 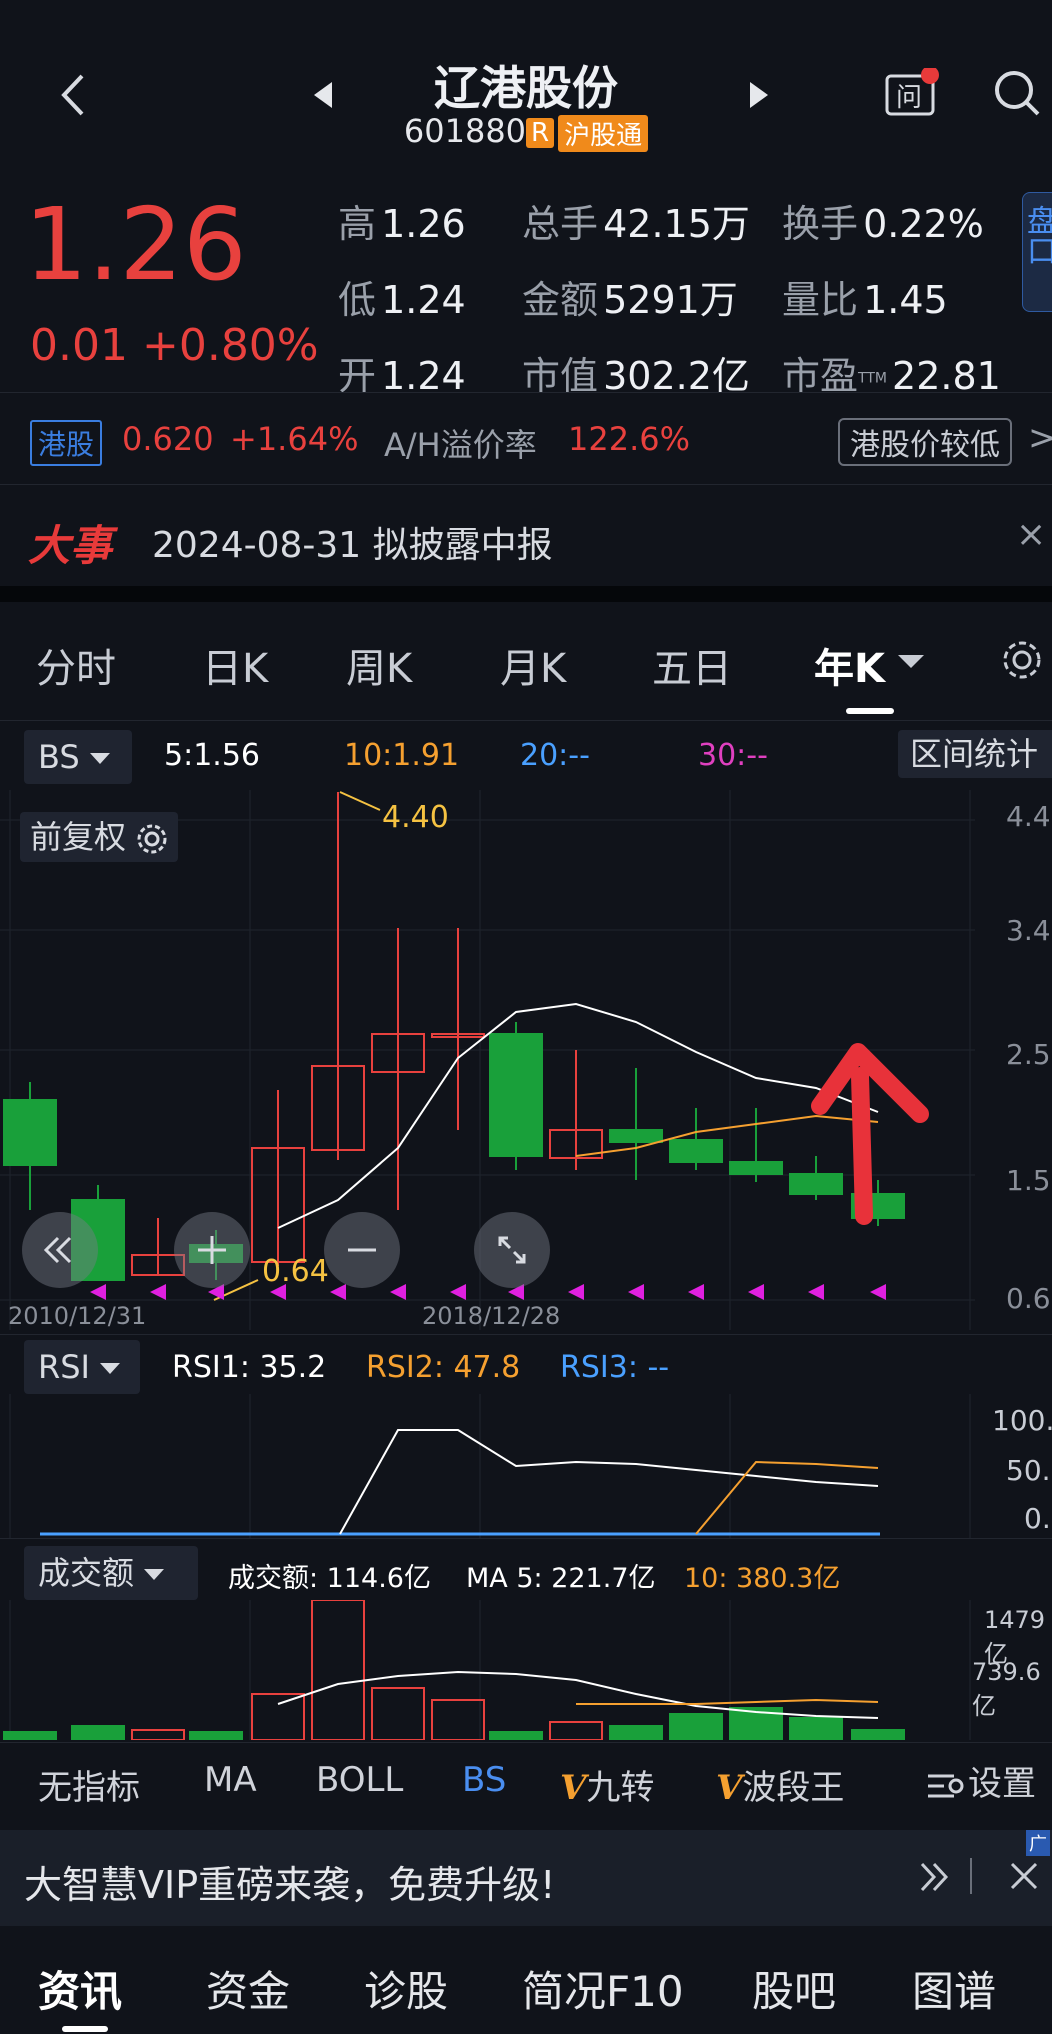 What do you see at coordinates (975, 754) in the screenshot?
I see `range-stats-button: 区间统计` at bounding box center [975, 754].